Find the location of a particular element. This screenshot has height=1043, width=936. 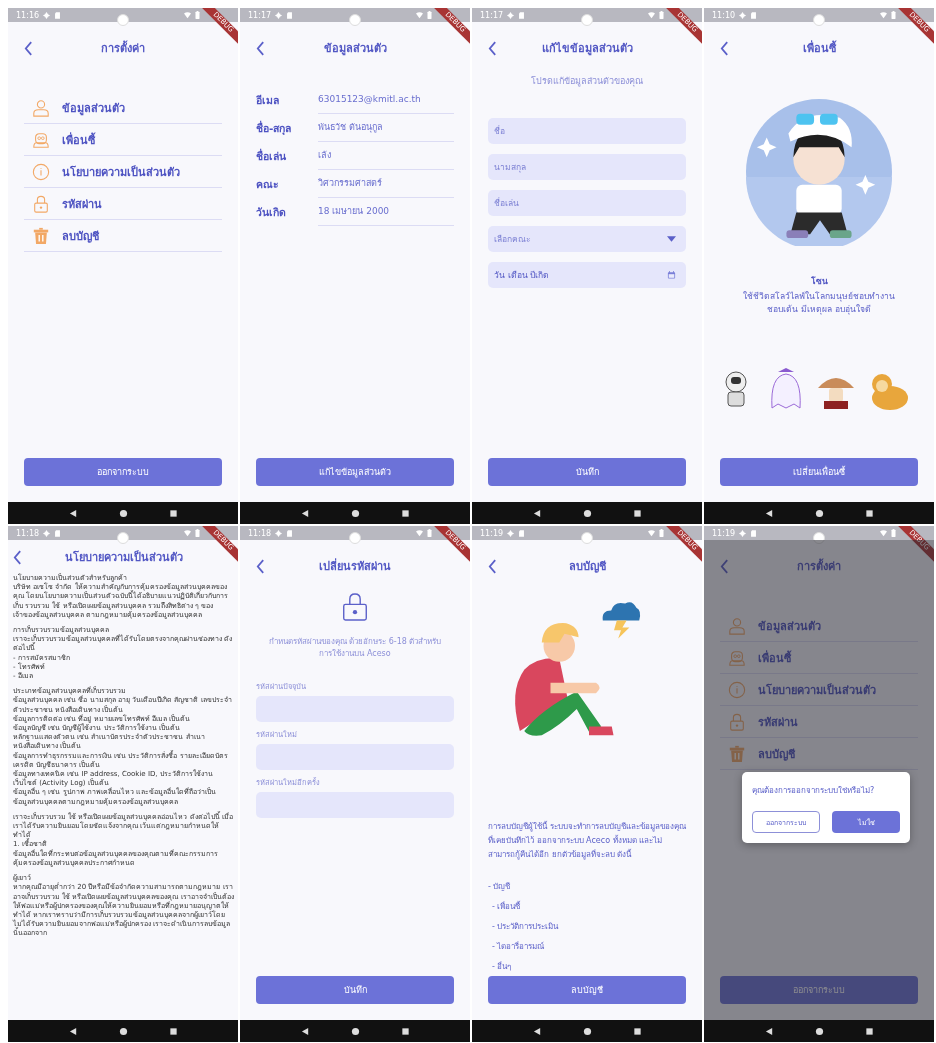

date-field: วัน เดือน ปีเกิด is located at coordinates (587, 275).